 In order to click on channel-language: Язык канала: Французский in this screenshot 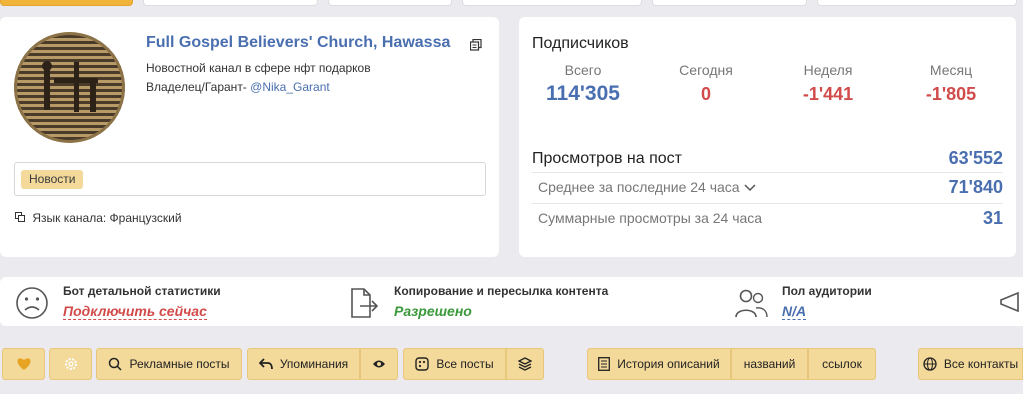, I will do `click(98, 218)`.